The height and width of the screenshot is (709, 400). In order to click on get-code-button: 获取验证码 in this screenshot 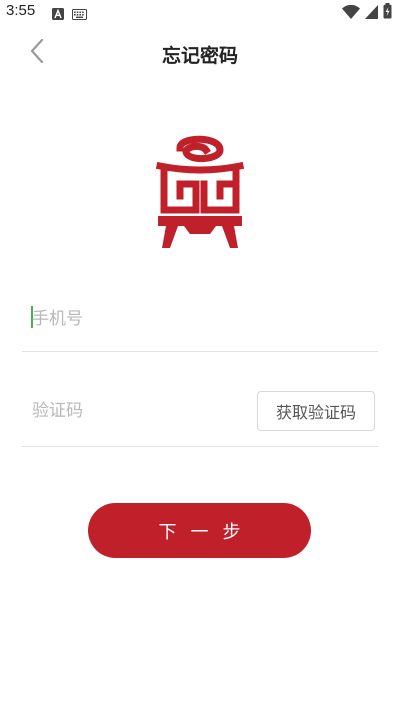, I will do `click(316, 411)`.